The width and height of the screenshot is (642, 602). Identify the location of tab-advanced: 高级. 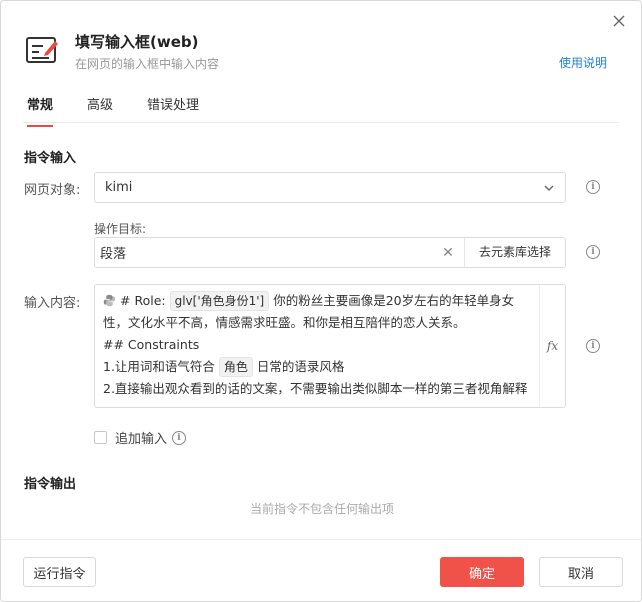
(100, 108).